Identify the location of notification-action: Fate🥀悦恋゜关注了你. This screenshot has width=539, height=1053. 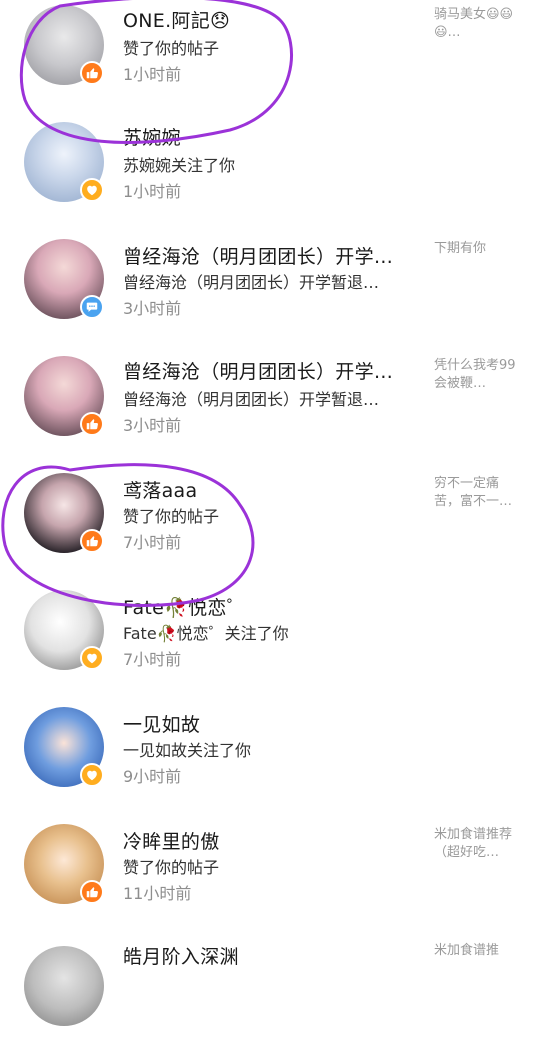
(206, 633).